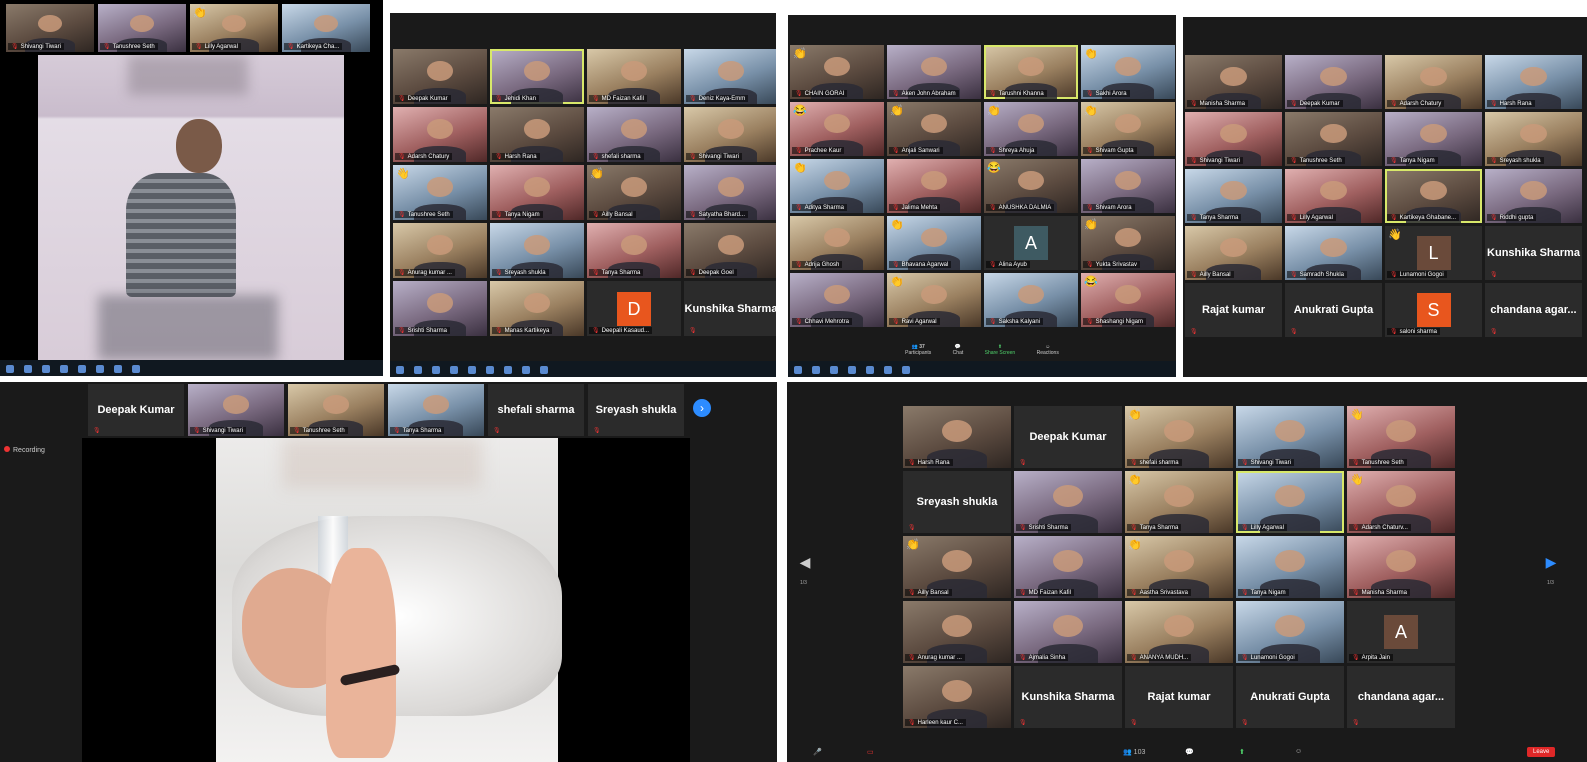  I want to click on share-screen-icon: ⬆, so click(1242, 752).